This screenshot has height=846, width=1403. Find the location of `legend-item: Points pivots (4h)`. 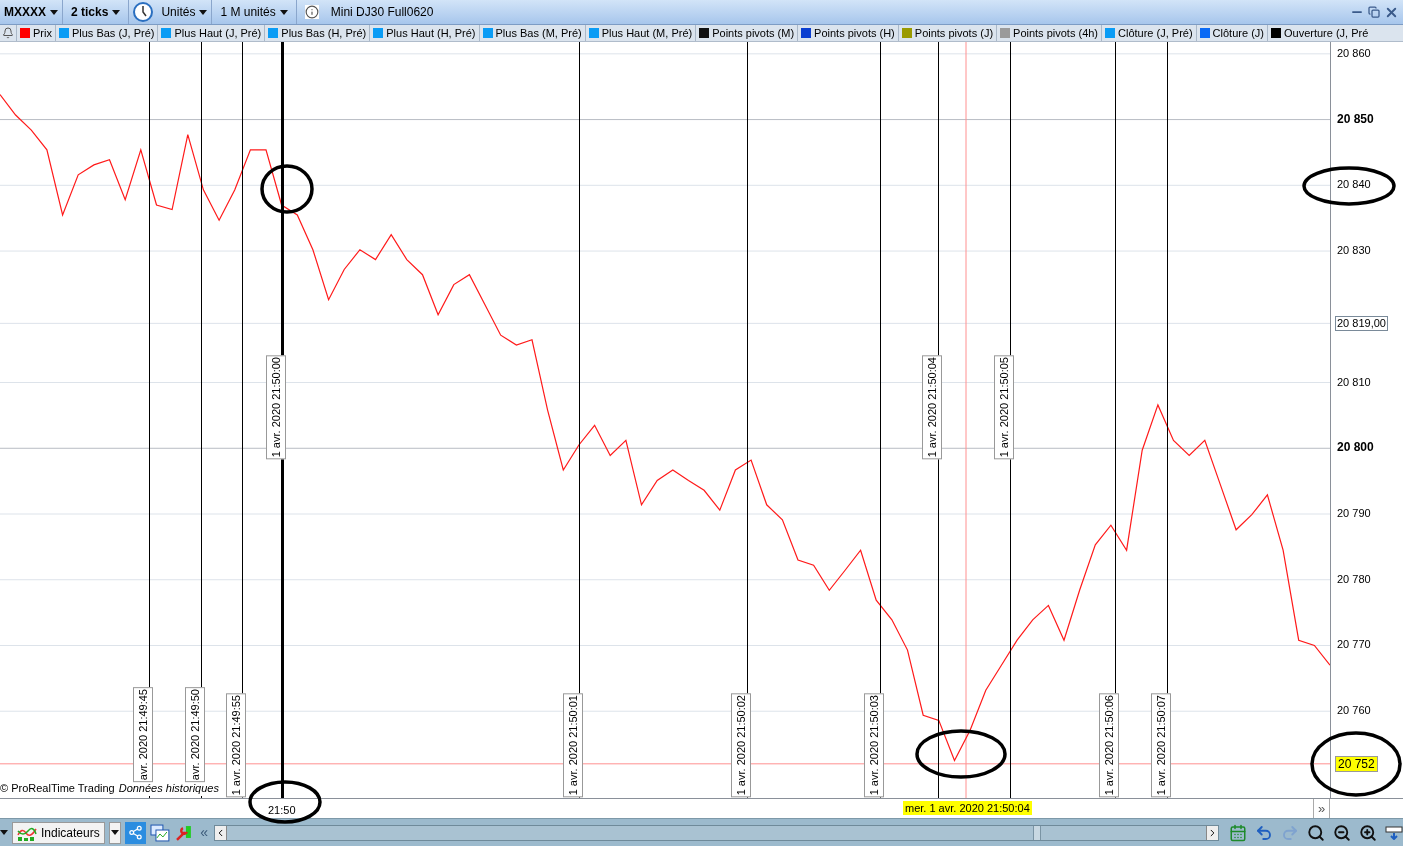

legend-item: Points pivots (4h) is located at coordinates (1049, 33).